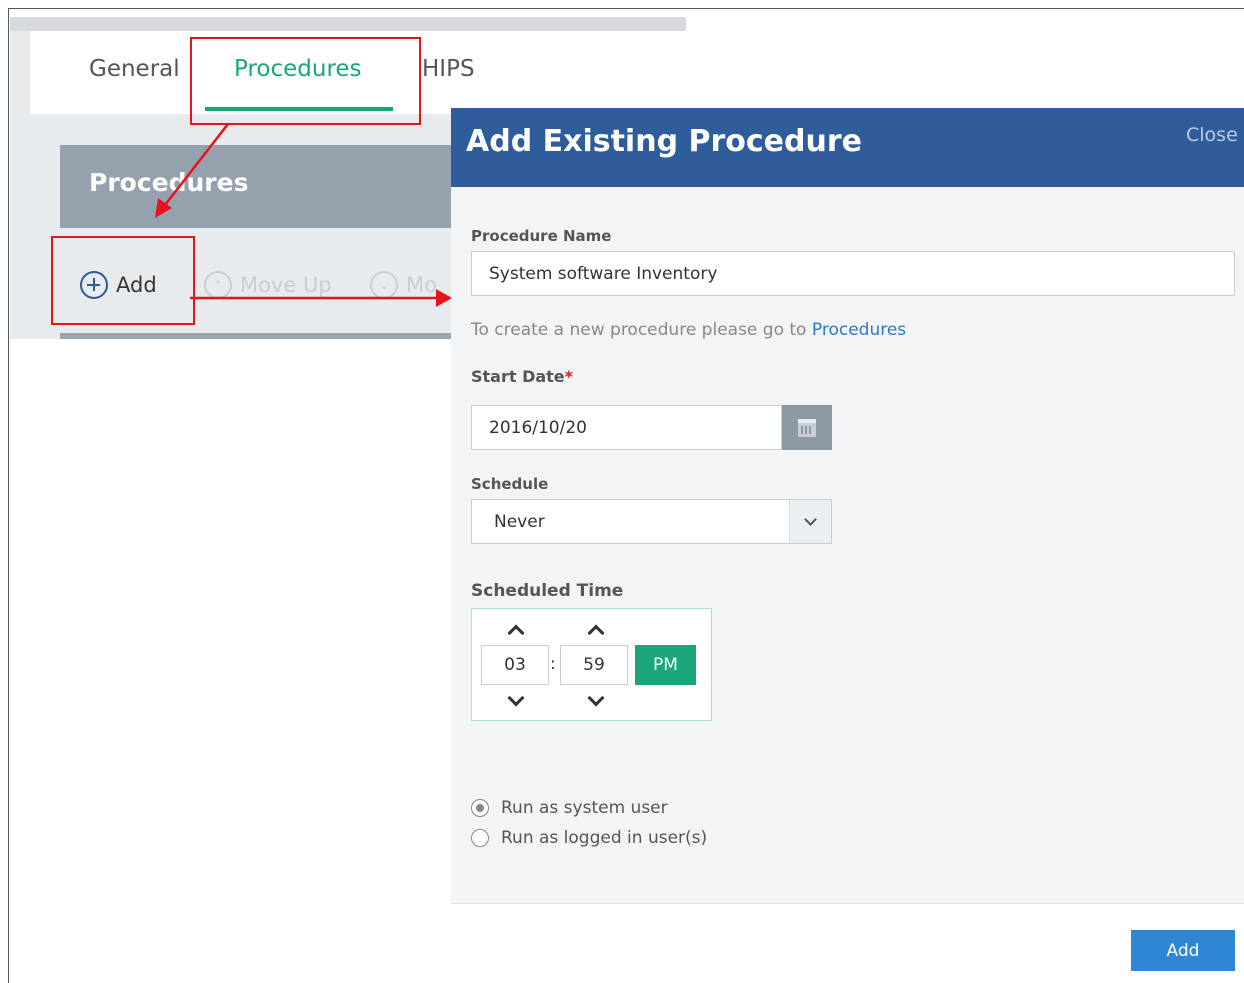 This screenshot has height=983, width=1244. What do you see at coordinates (169, 182) in the screenshot?
I see `procedures-panel-title: Procedures` at bounding box center [169, 182].